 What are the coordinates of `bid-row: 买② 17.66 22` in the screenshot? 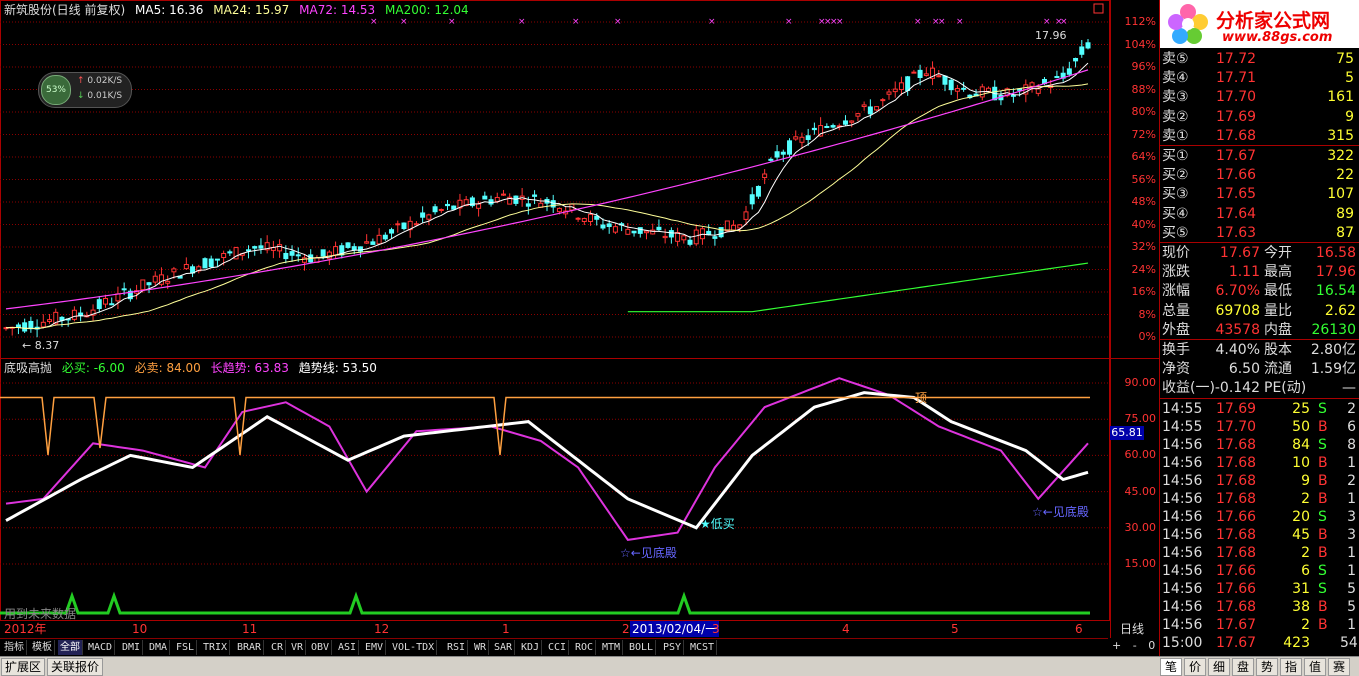 It's located at (1259, 175).